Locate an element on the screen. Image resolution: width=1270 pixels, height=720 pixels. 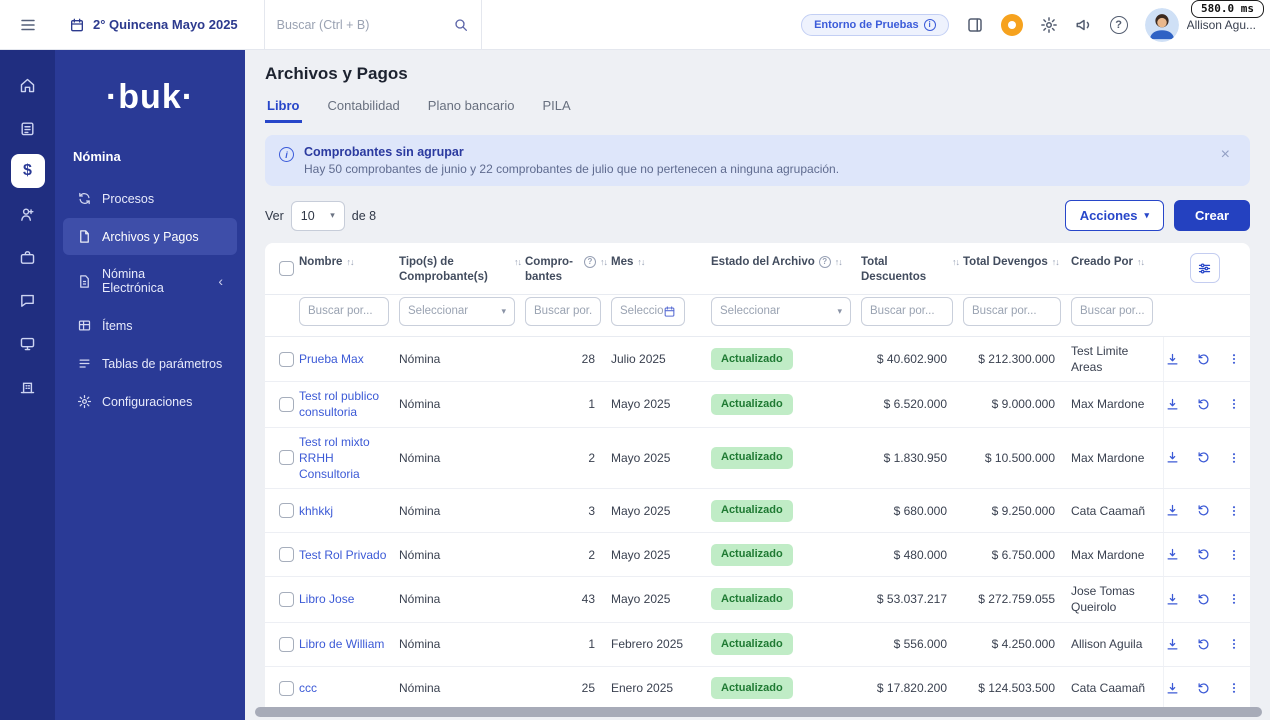
horizontal-scrollbar is located at coordinates (758, 712).